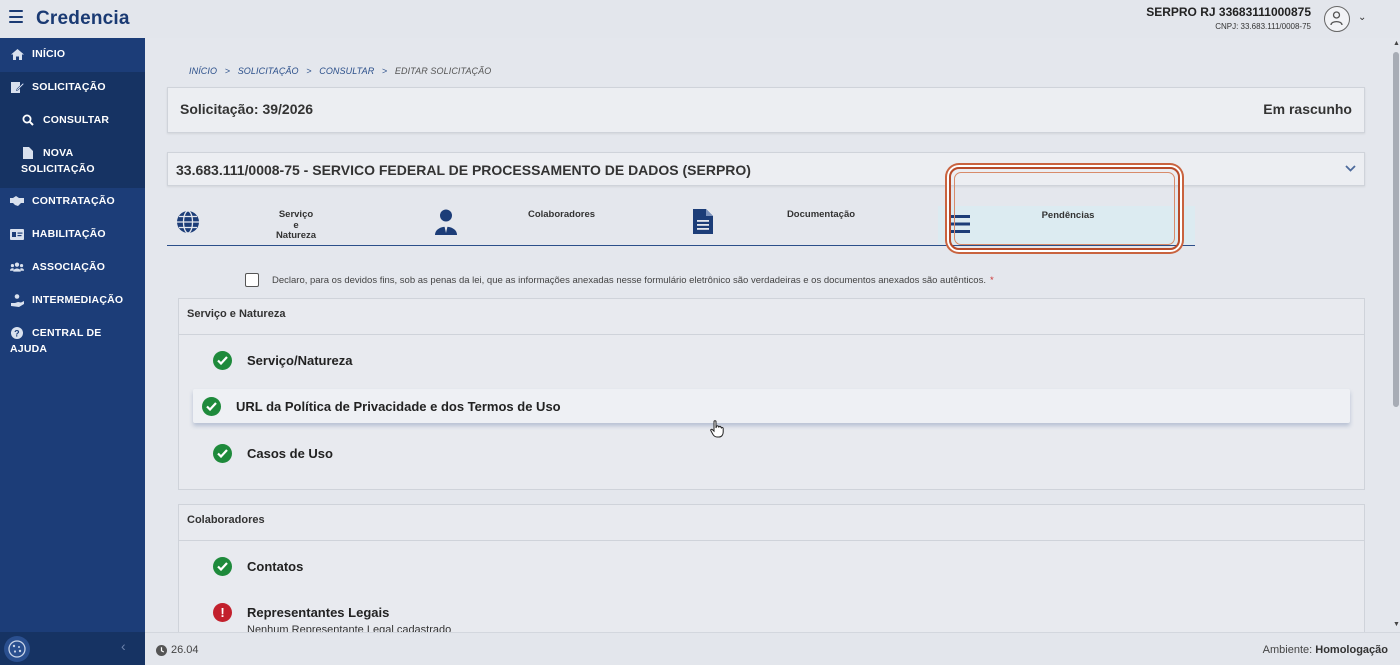 The width and height of the screenshot is (1400, 665). I want to click on tab-servico-natureza: Serviço e Natureza, so click(295, 225).